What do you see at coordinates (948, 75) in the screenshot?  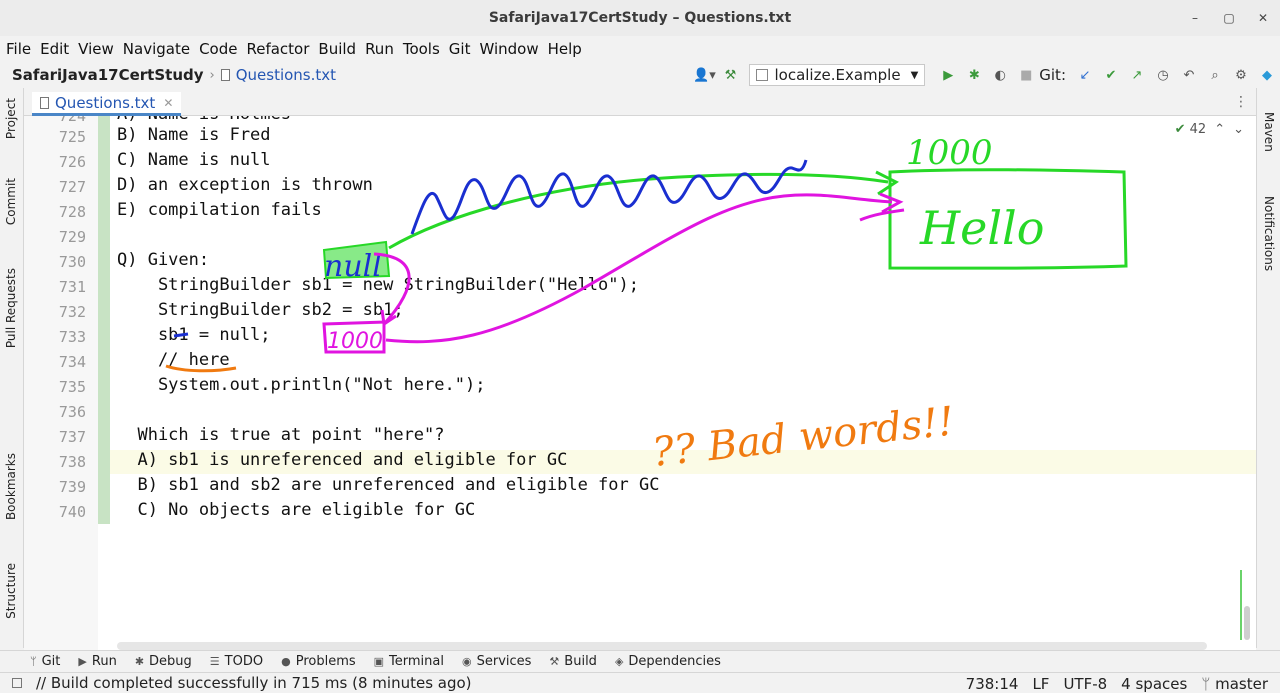 I see `run-icon: ▶` at bounding box center [948, 75].